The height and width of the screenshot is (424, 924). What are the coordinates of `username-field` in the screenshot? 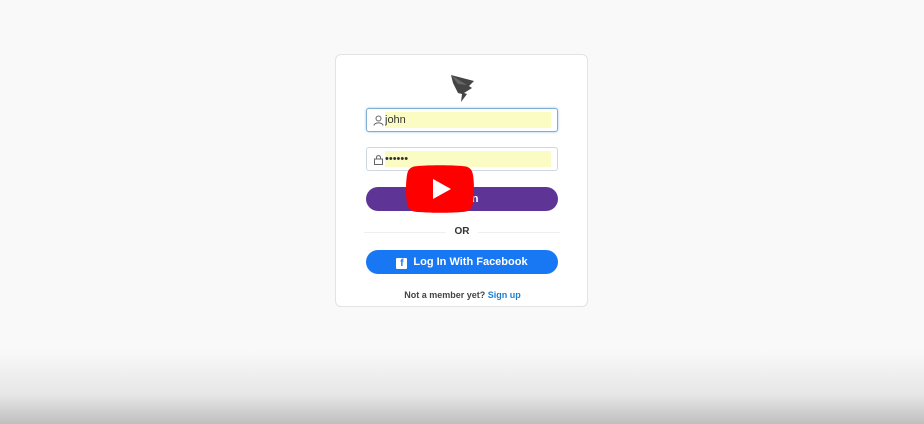 It's located at (462, 120).